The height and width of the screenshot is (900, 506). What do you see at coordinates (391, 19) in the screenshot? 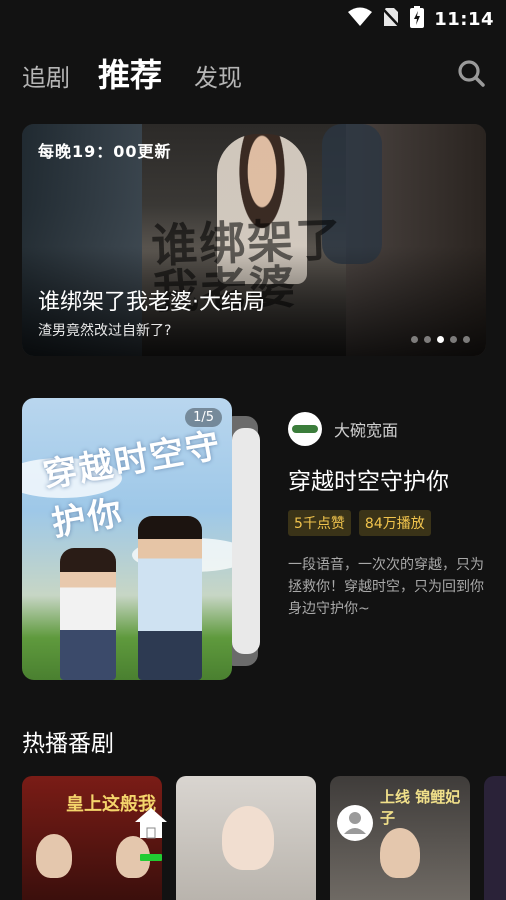
I see `no-sim-icon` at bounding box center [391, 19].